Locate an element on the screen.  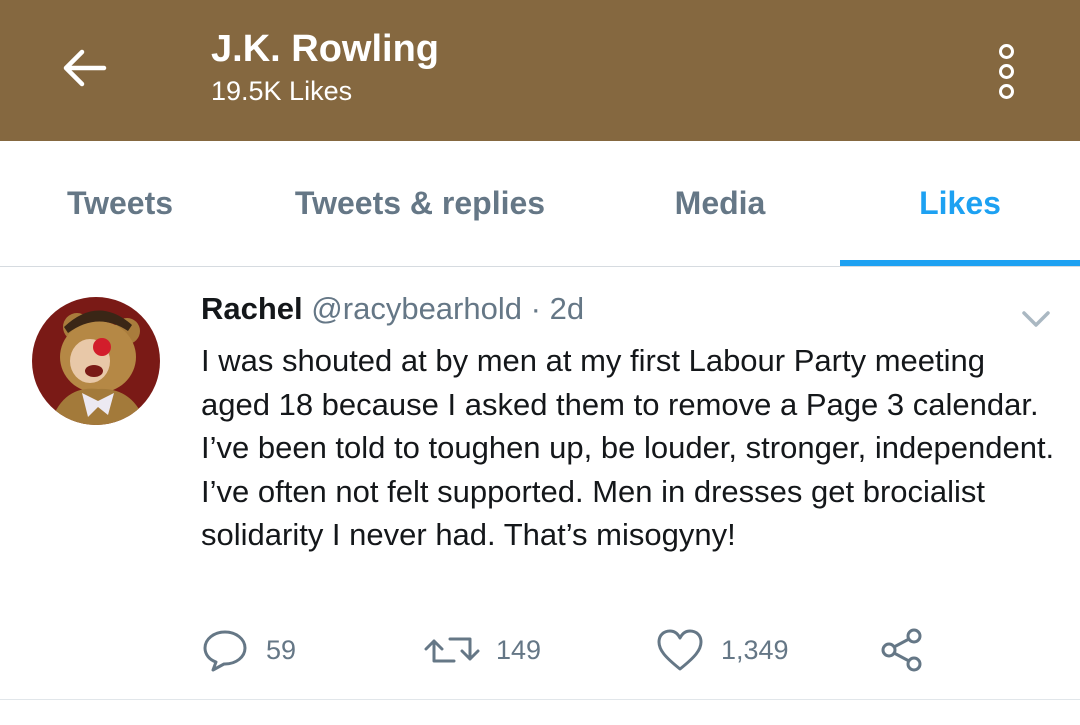
likes-count: 19.5K Likes is located at coordinates (282, 91).